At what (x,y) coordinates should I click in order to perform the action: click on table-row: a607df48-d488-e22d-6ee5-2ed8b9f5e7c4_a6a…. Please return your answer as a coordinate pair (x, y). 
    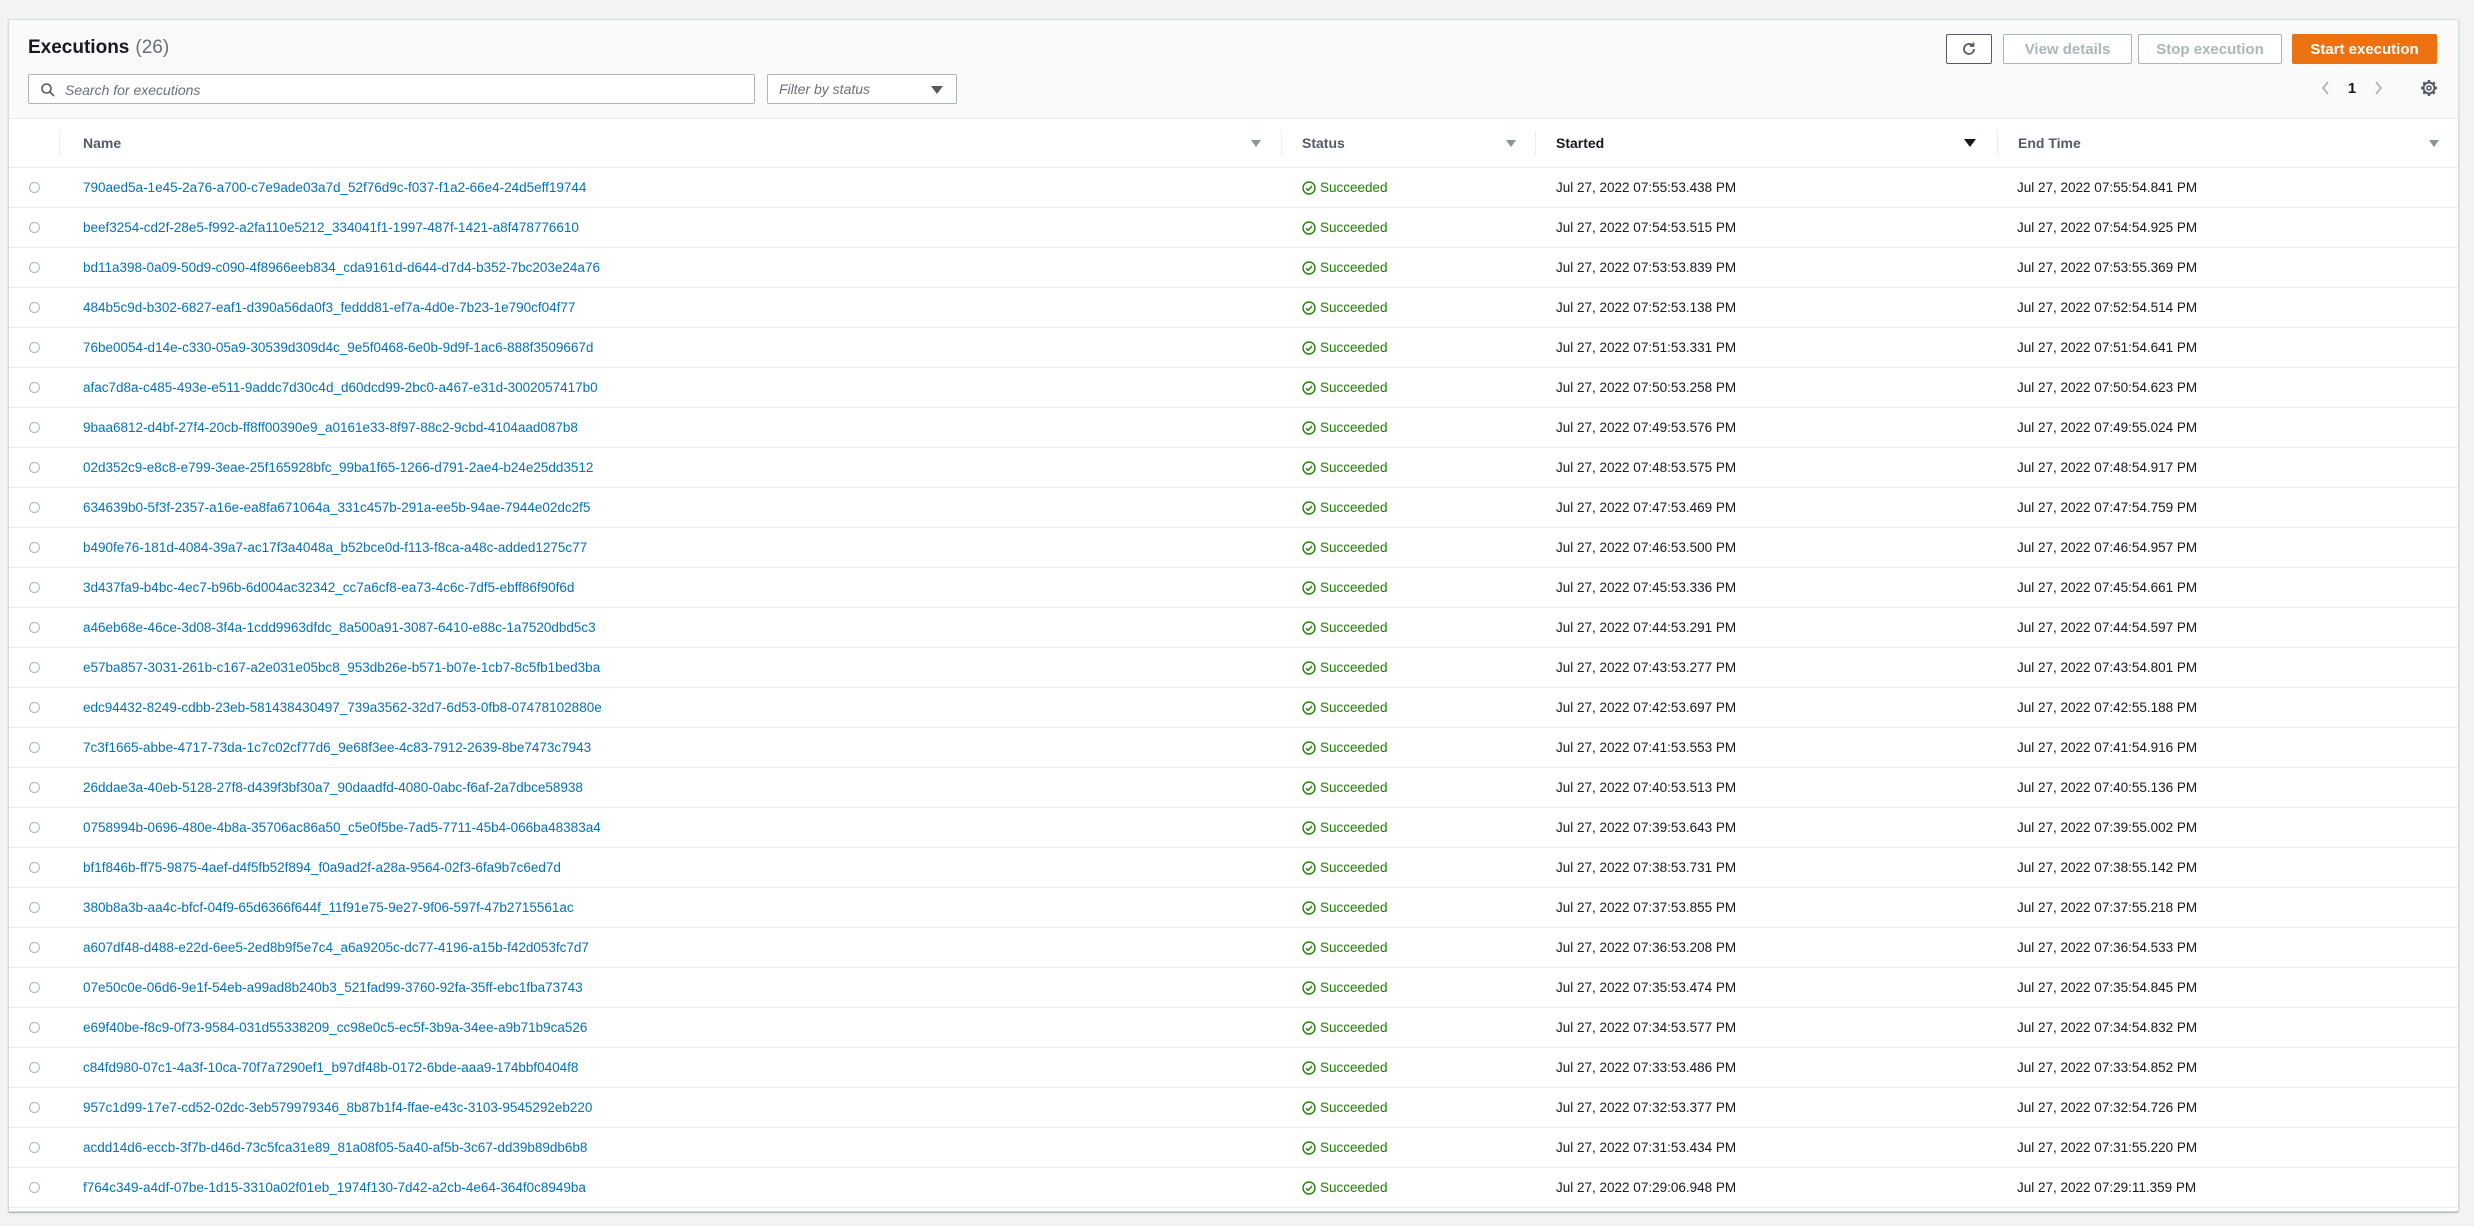
    Looking at the image, I should click on (1233, 948).